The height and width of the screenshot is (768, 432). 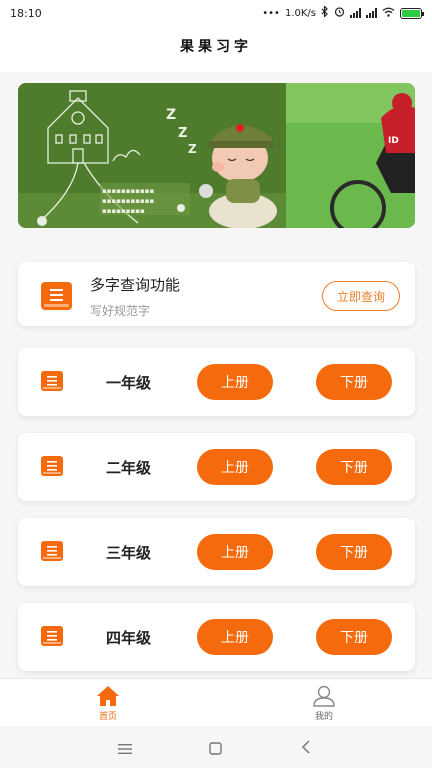 I want to click on grade-4-vol-down-button: 下册, so click(x=354, y=637).